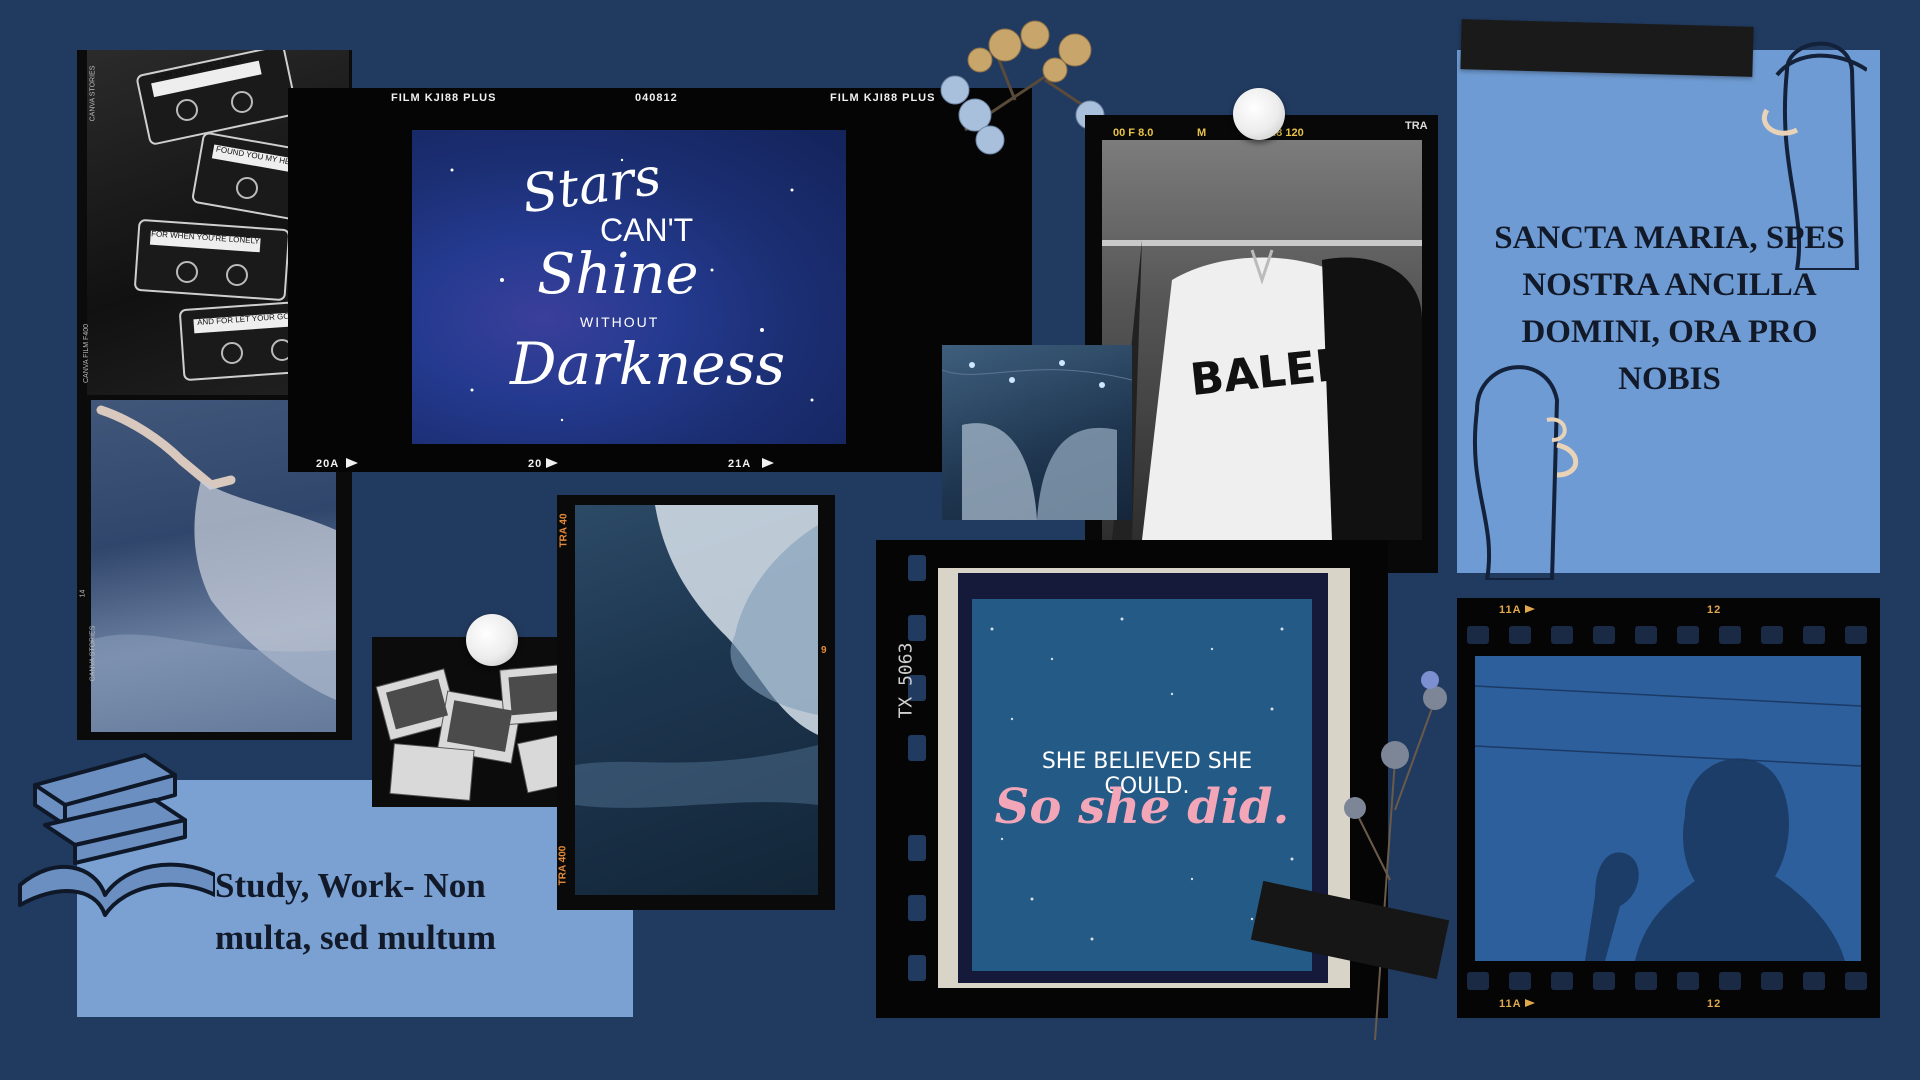 The height and width of the screenshot is (1080, 1920). I want to click on quote-shine: Shine, so click(618, 274).